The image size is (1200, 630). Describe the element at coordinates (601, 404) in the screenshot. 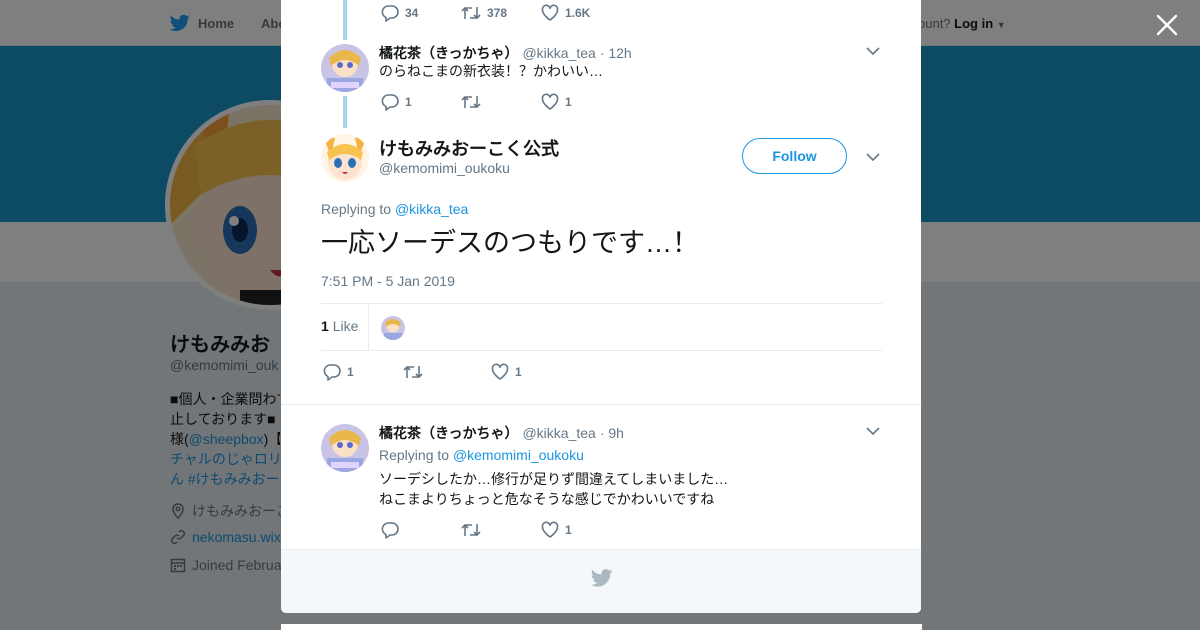

I see `divider` at that location.